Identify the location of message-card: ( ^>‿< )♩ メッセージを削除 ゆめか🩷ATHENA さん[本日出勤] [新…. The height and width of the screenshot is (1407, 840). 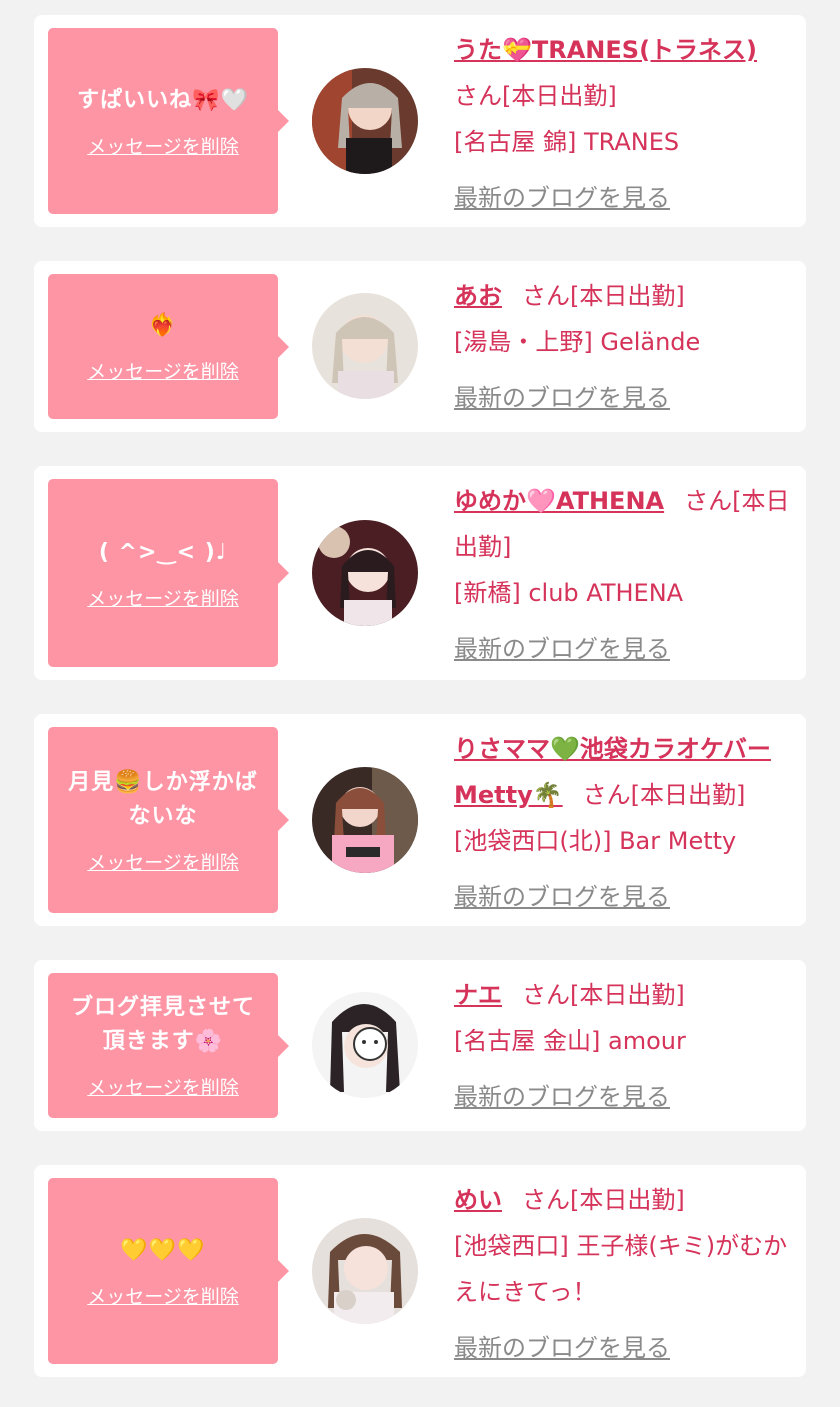
(420, 573).